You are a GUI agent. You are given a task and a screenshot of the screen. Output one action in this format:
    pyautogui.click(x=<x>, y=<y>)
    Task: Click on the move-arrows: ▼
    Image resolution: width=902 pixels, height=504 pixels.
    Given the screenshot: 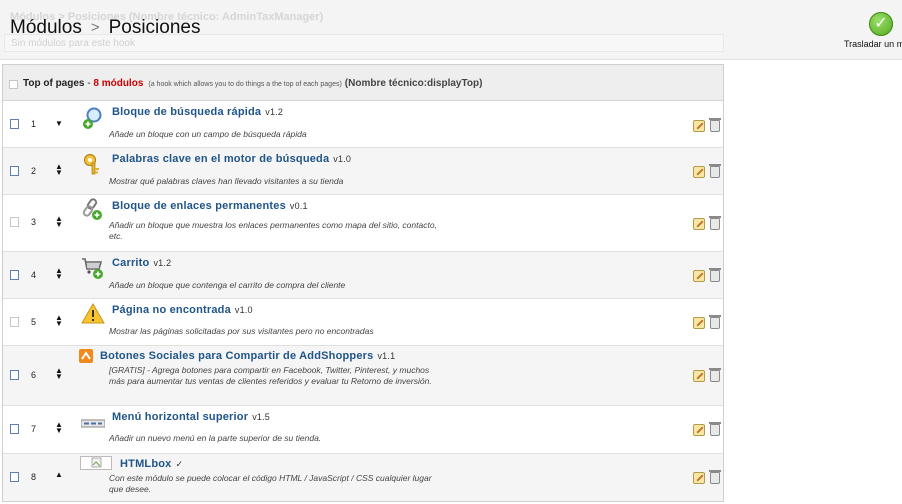 What is the action you would take?
    pyautogui.click(x=59, y=123)
    